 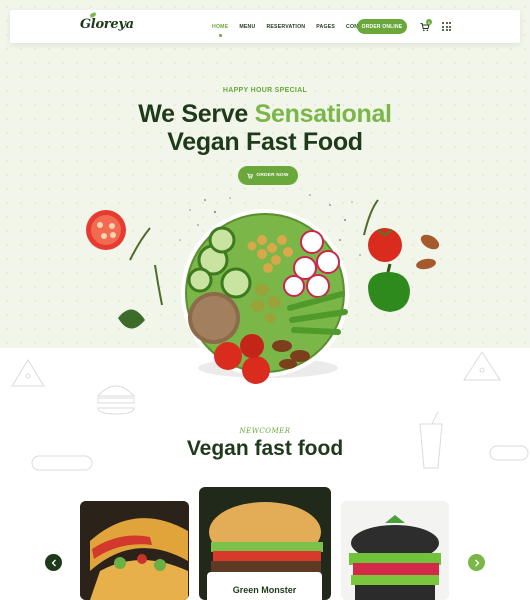 I want to click on headline-part-1: We Serve, so click(x=193, y=114).